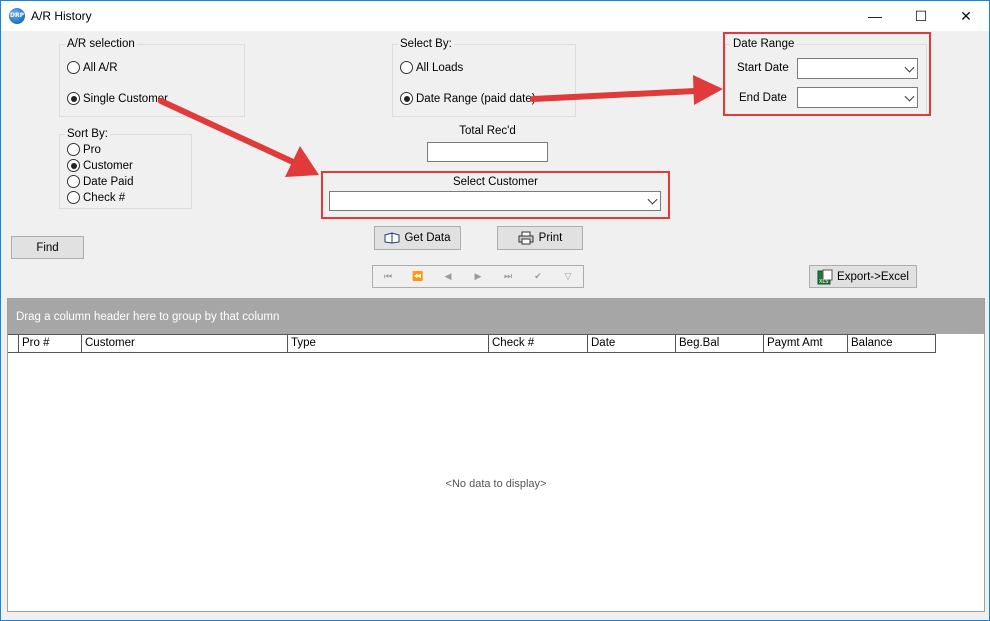 This screenshot has height=621, width=990. What do you see at coordinates (626, 90) in the screenshot?
I see `arrow-to-date-range` at bounding box center [626, 90].